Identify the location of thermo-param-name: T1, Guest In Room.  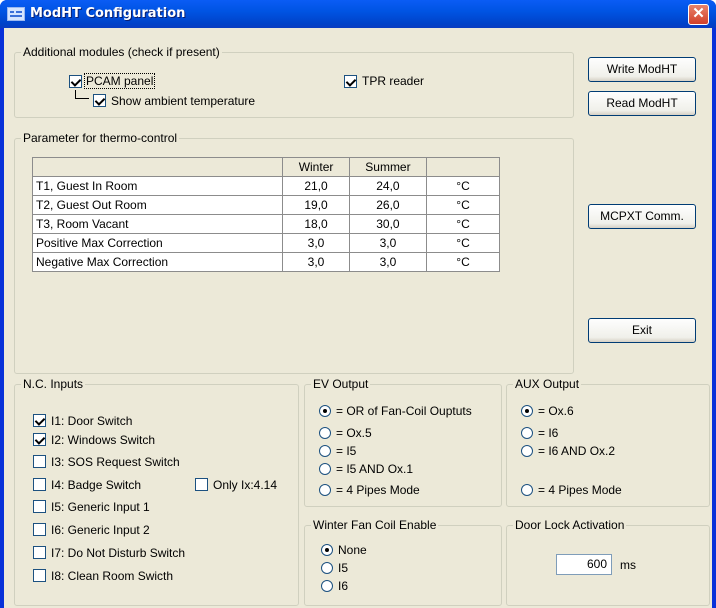
(157, 186).